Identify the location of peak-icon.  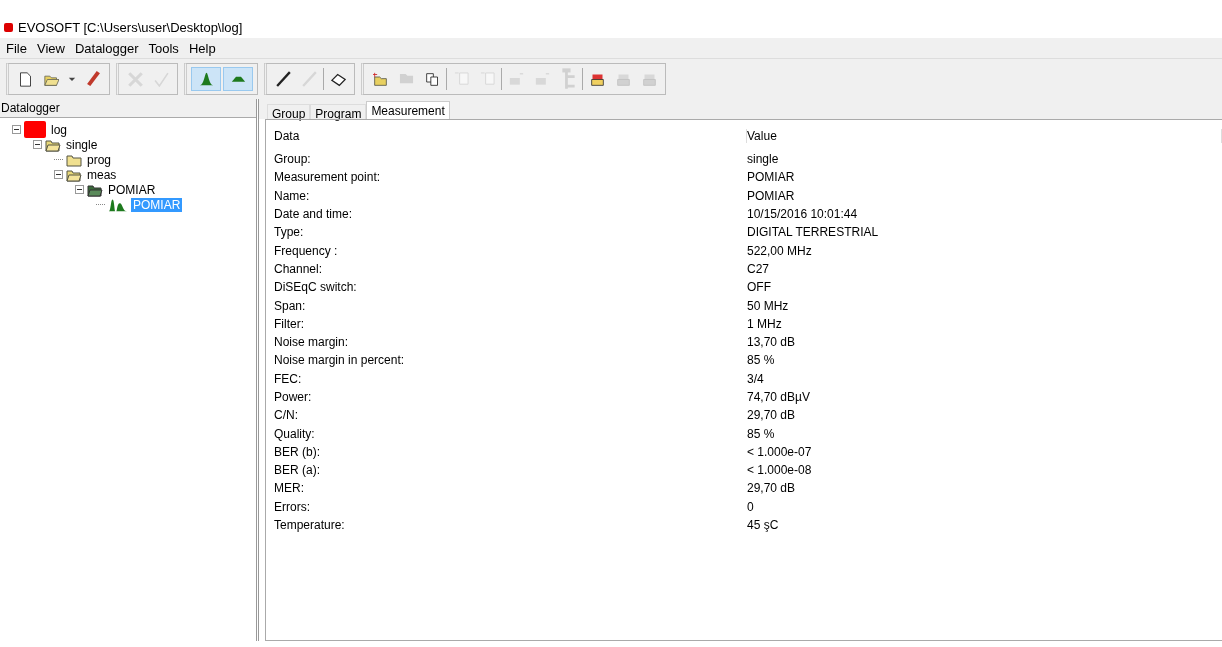
(206, 79).